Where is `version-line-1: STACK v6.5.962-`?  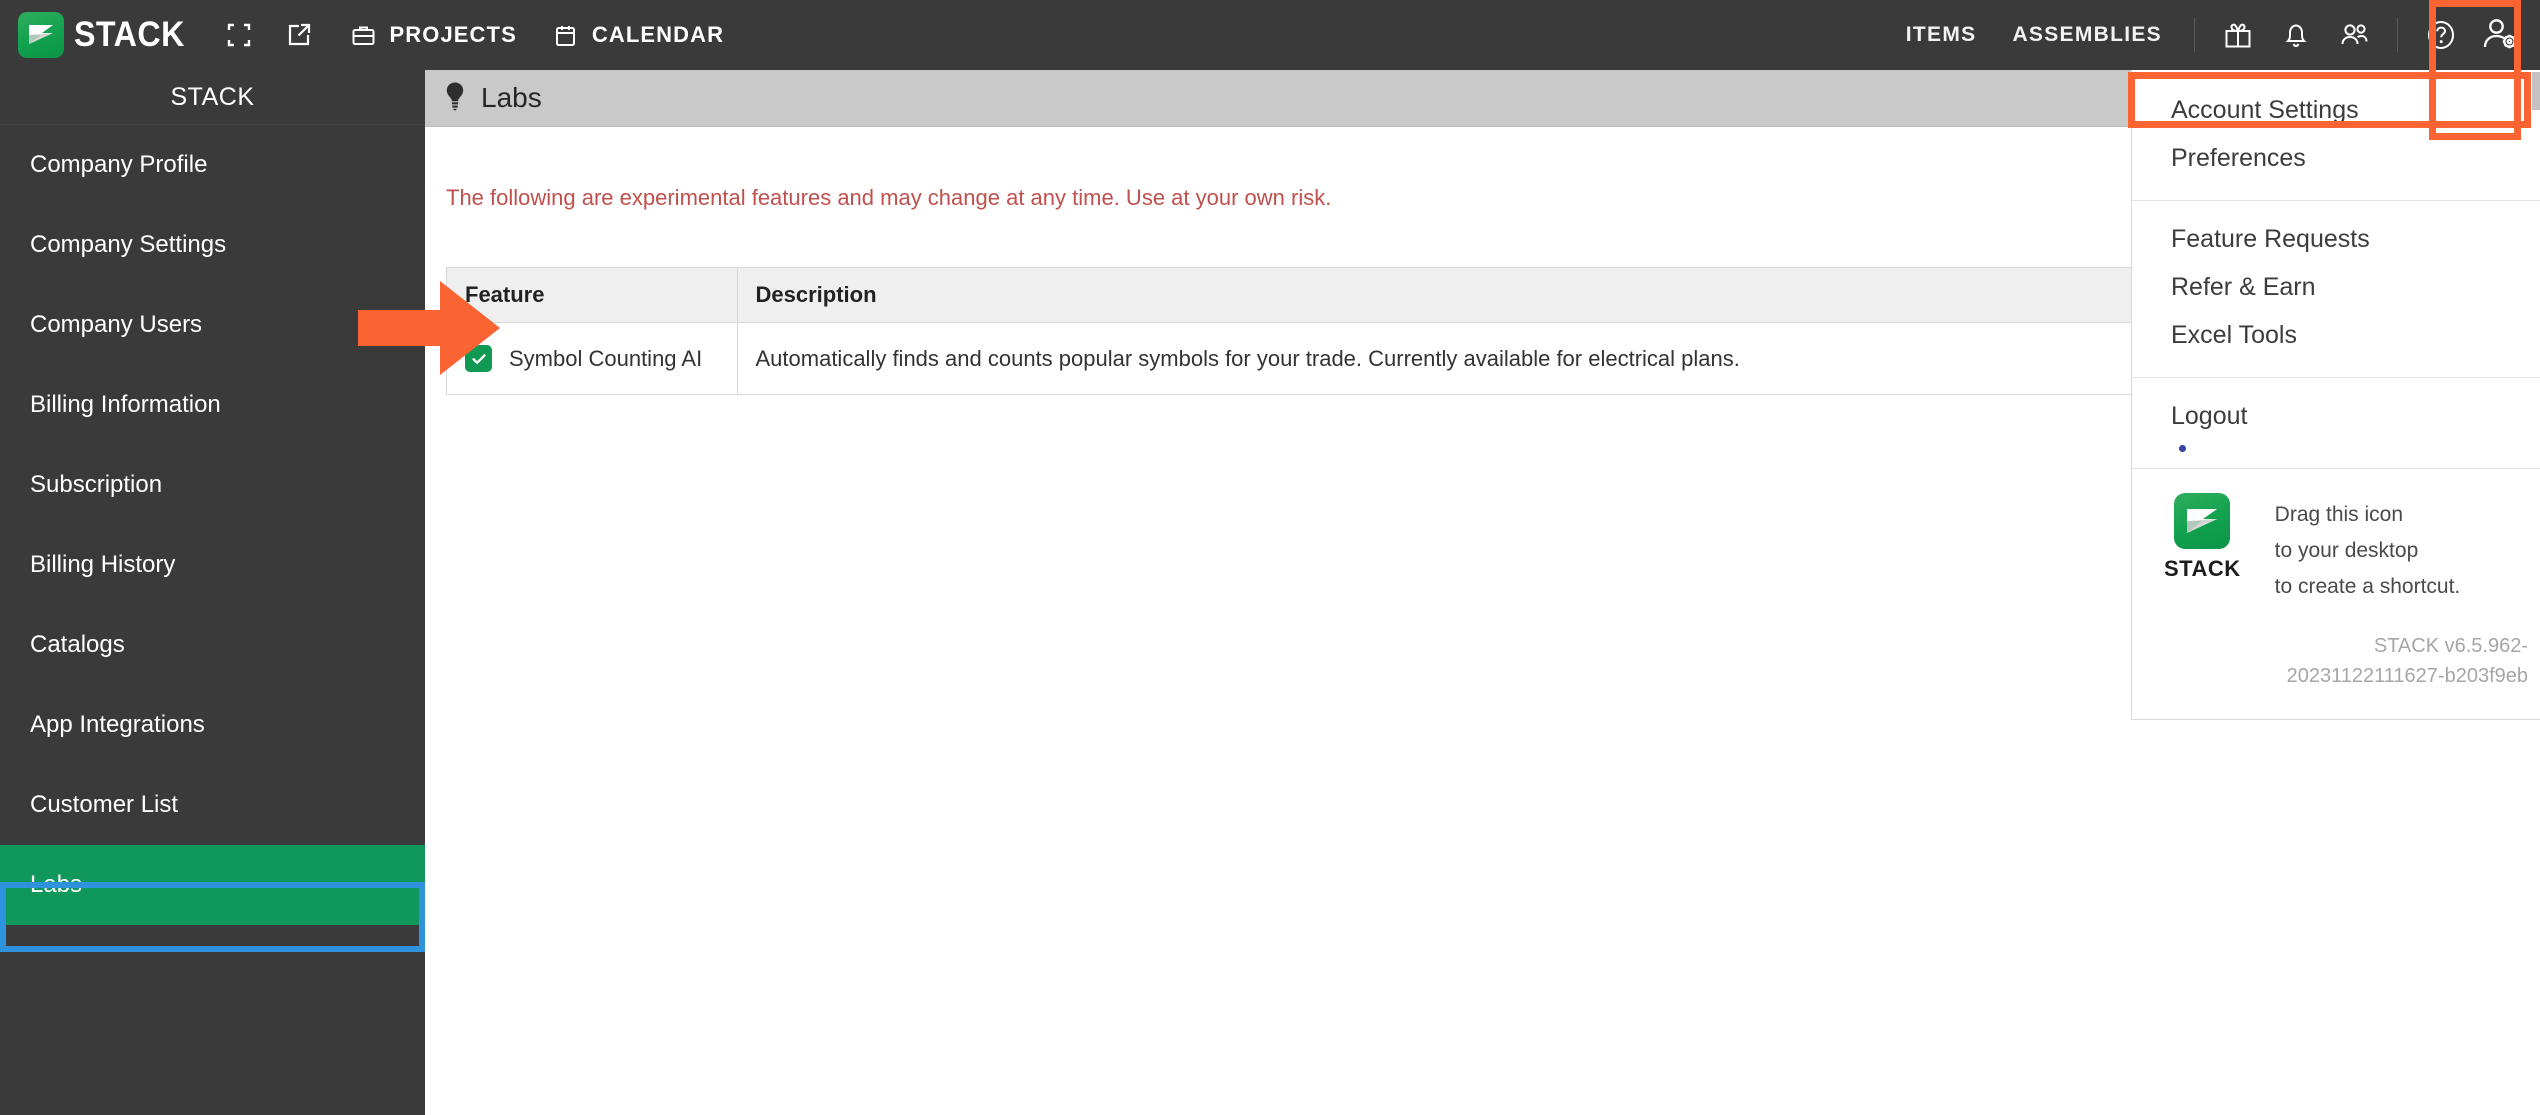
version-line-1: STACK v6.5.962- is located at coordinates (2450, 646).